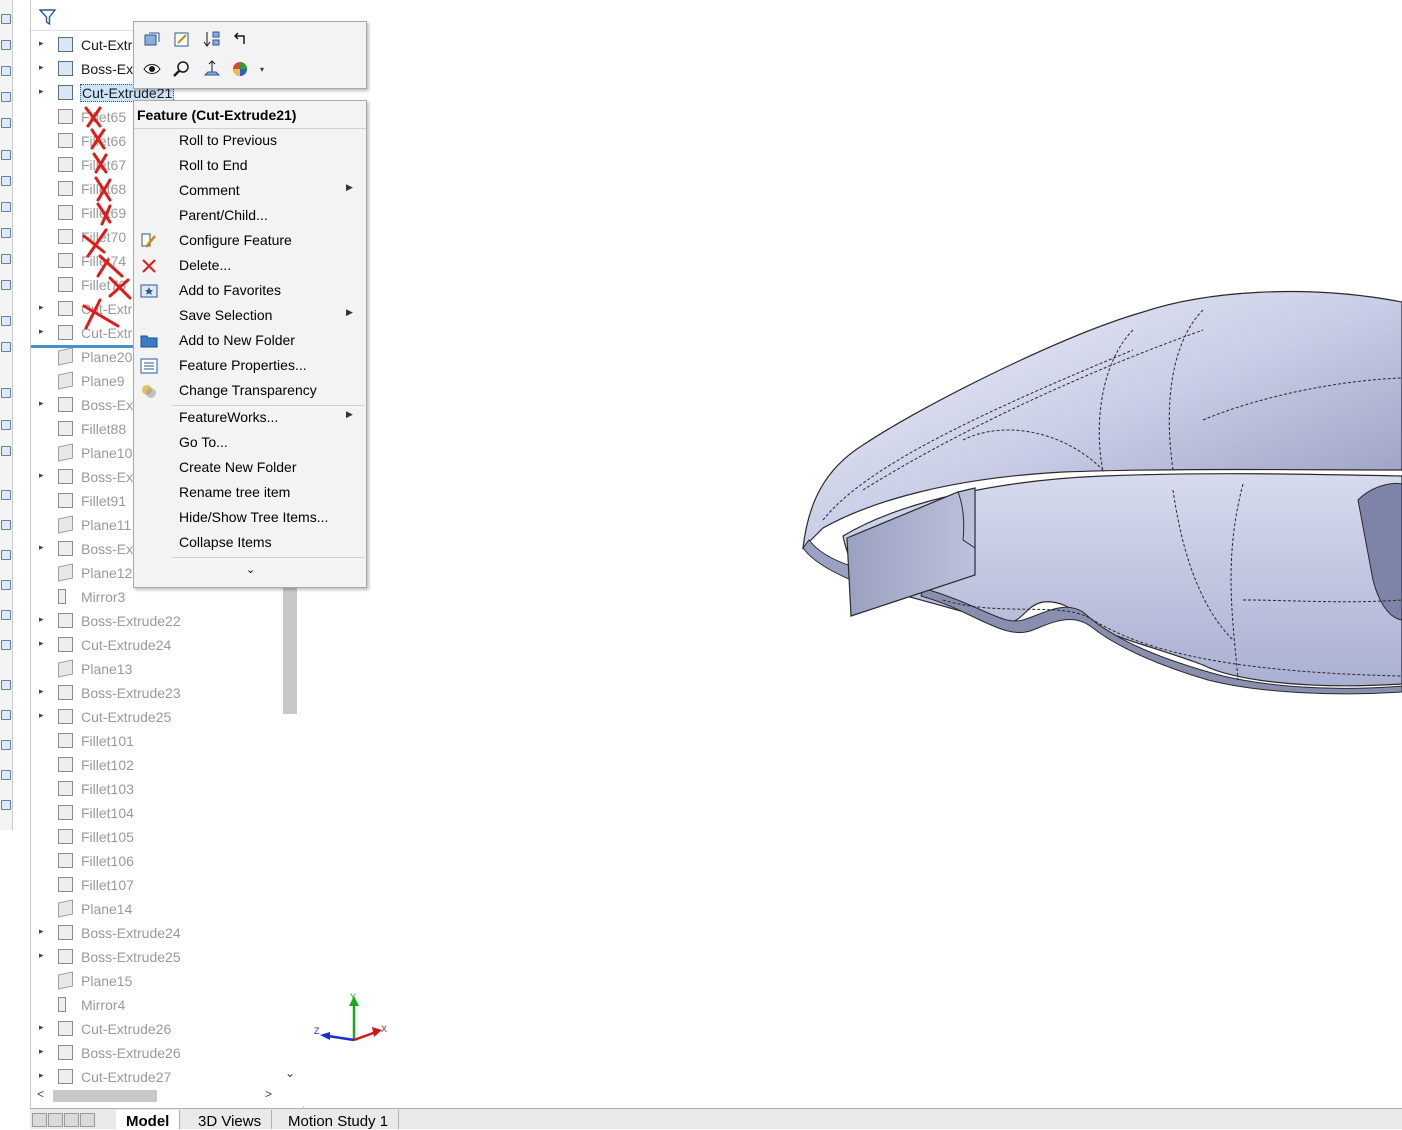 This screenshot has width=1402, height=1130. I want to click on rollback-bar, so click(86, 346).